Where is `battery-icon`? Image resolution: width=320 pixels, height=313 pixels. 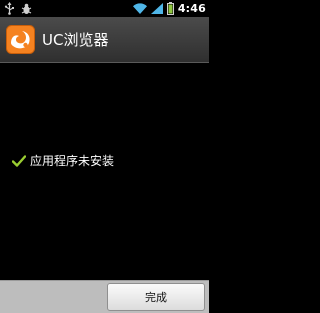 battery-icon is located at coordinates (170, 8).